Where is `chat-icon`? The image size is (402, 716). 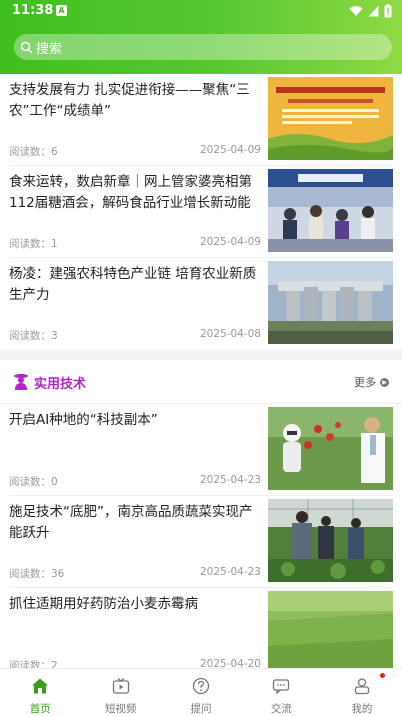
chat-icon is located at coordinates (281, 687).